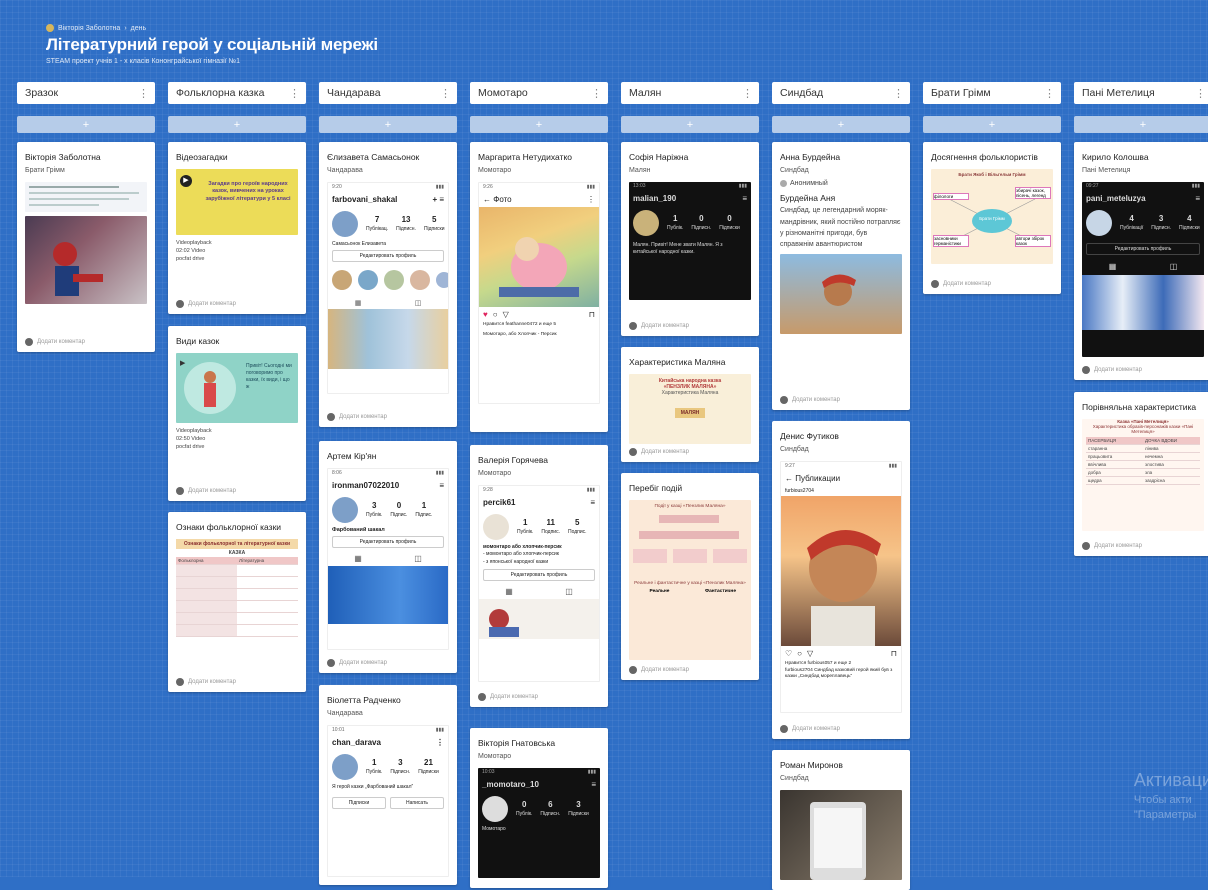 This screenshot has width=1208, height=890. Describe the element at coordinates (800, 653) in the screenshot. I see `comment-icon: ○` at that location.